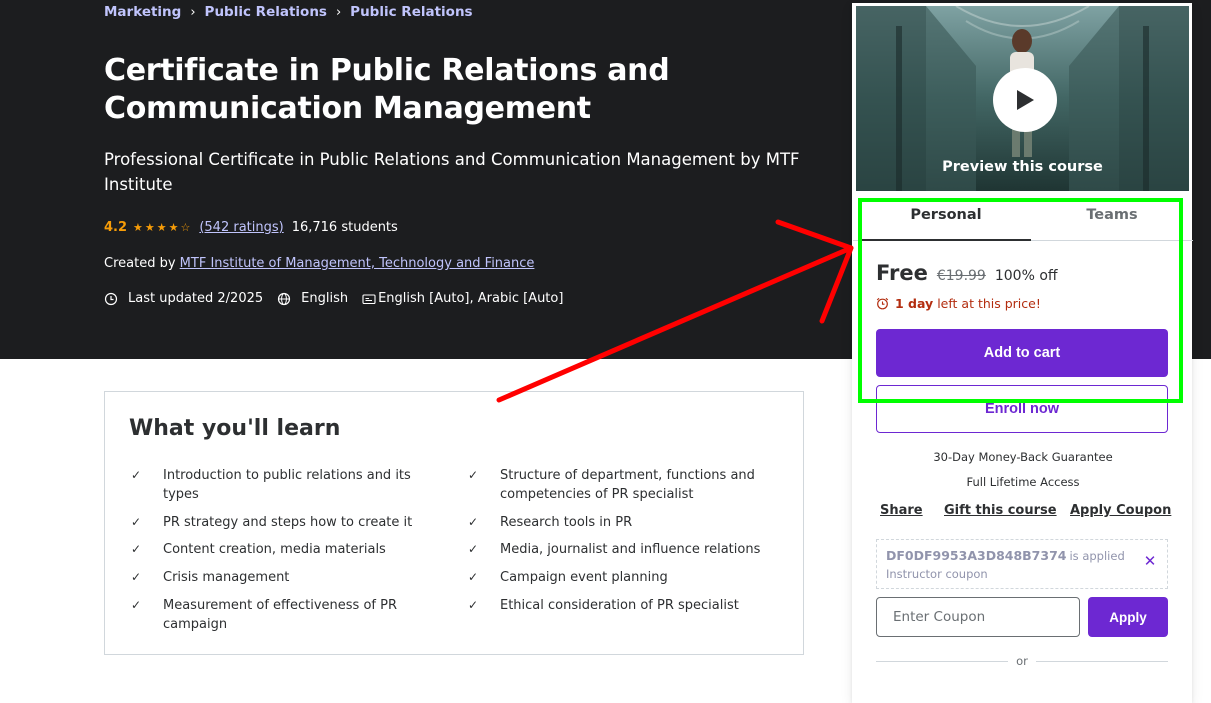 Image resolution: width=1211 pixels, height=703 pixels. Describe the element at coordinates (369, 299) in the screenshot. I see `captions-icon` at that location.